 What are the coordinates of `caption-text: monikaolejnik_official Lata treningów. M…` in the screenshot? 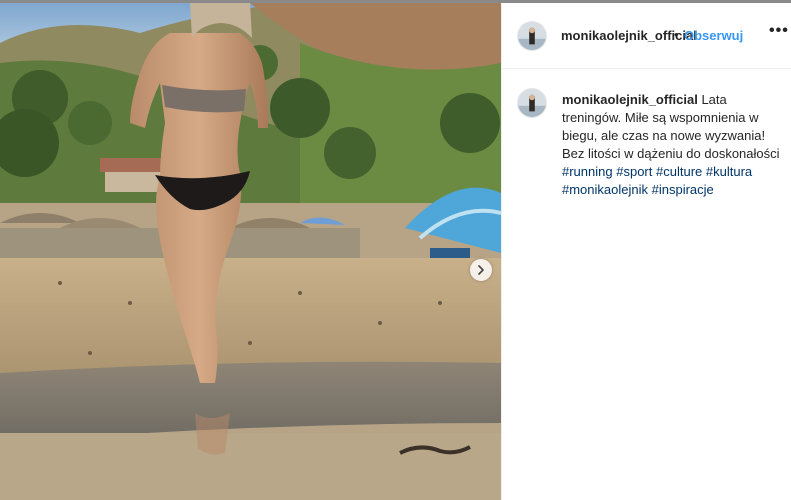 It's located at (673, 145).